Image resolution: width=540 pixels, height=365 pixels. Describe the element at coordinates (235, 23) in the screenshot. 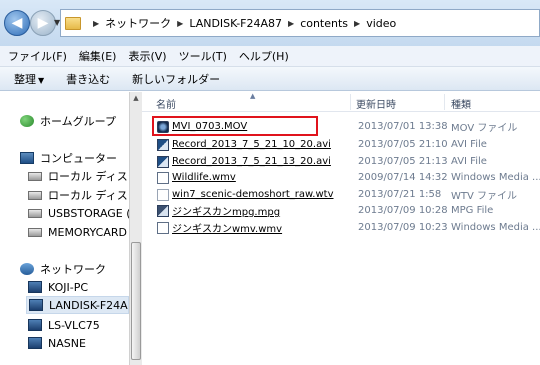

I see `breadcrumb-landisk: LANDISK-F24A87` at that location.